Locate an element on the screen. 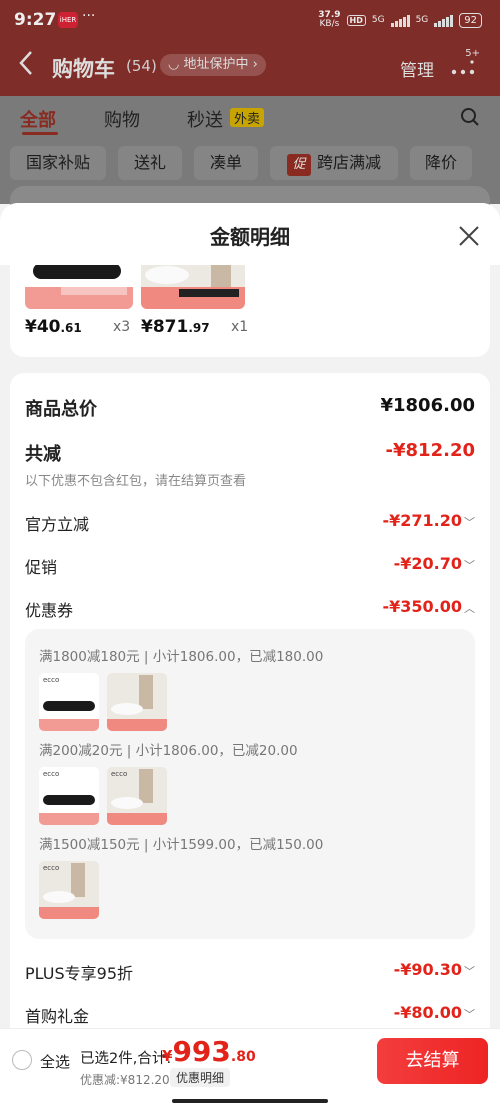 This screenshot has width=500, height=1111. total-dec: .80 is located at coordinates (243, 1057).